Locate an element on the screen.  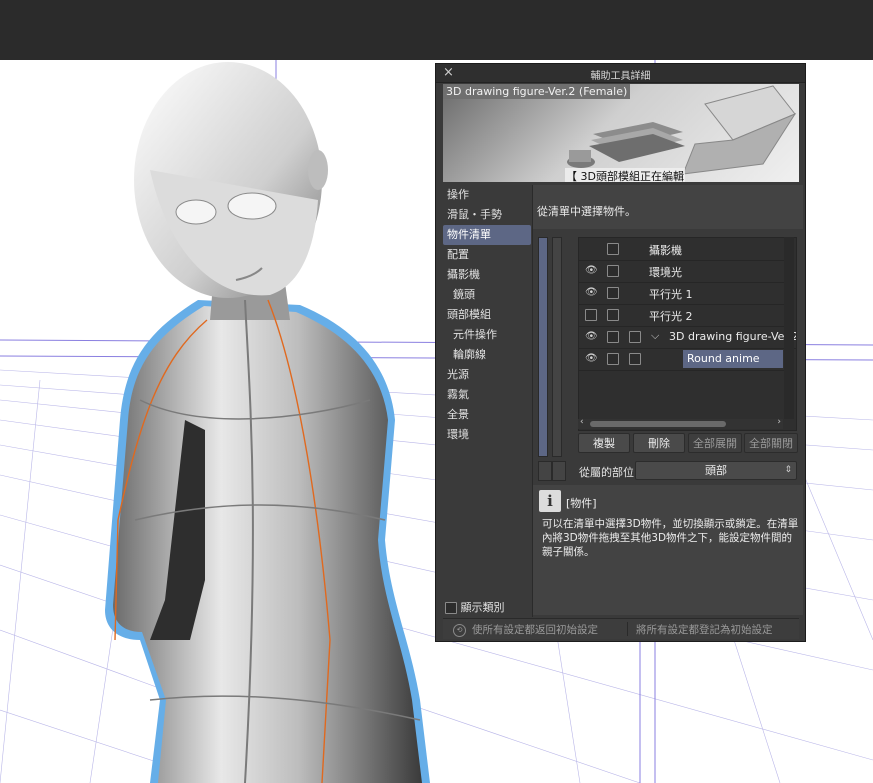
object-label: 3D drawing figure-Ver.2 (Female) is located at coordinates (733, 336).